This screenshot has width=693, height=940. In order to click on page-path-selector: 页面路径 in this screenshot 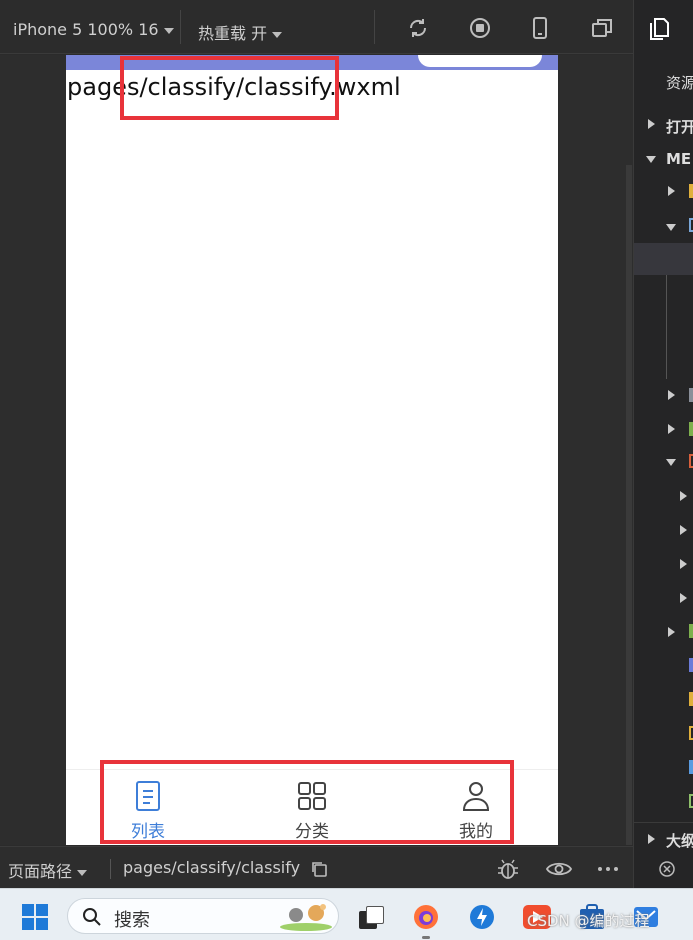, I will do `click(48, 870)`.